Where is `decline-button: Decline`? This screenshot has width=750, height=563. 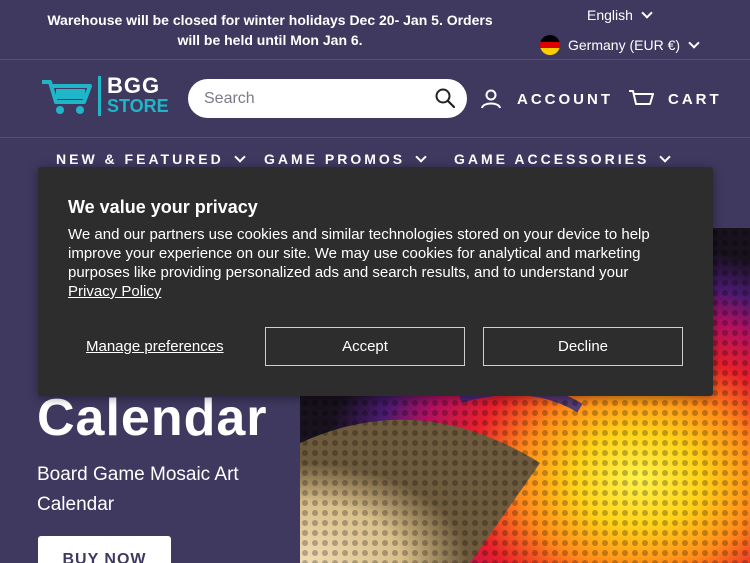 decline-button: Decline is located at coordinates (583, 346).